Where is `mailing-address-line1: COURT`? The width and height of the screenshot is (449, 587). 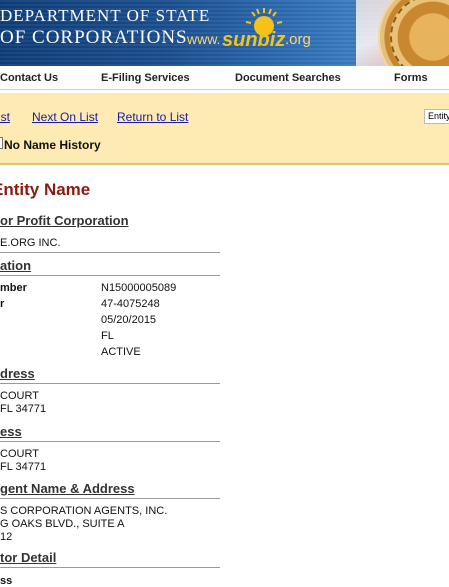 mailing-address-line1: COURT is located at coordinates (19, 454).